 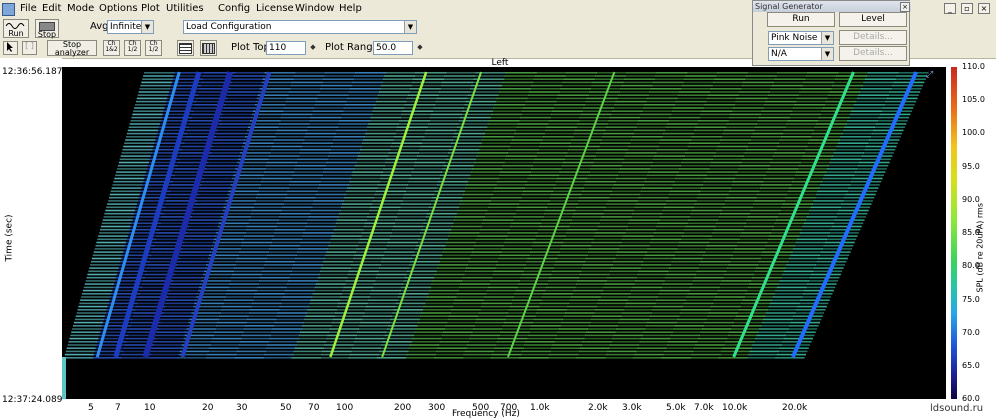 I want to click on spectrum-view-button, so click(x=185, y=48).